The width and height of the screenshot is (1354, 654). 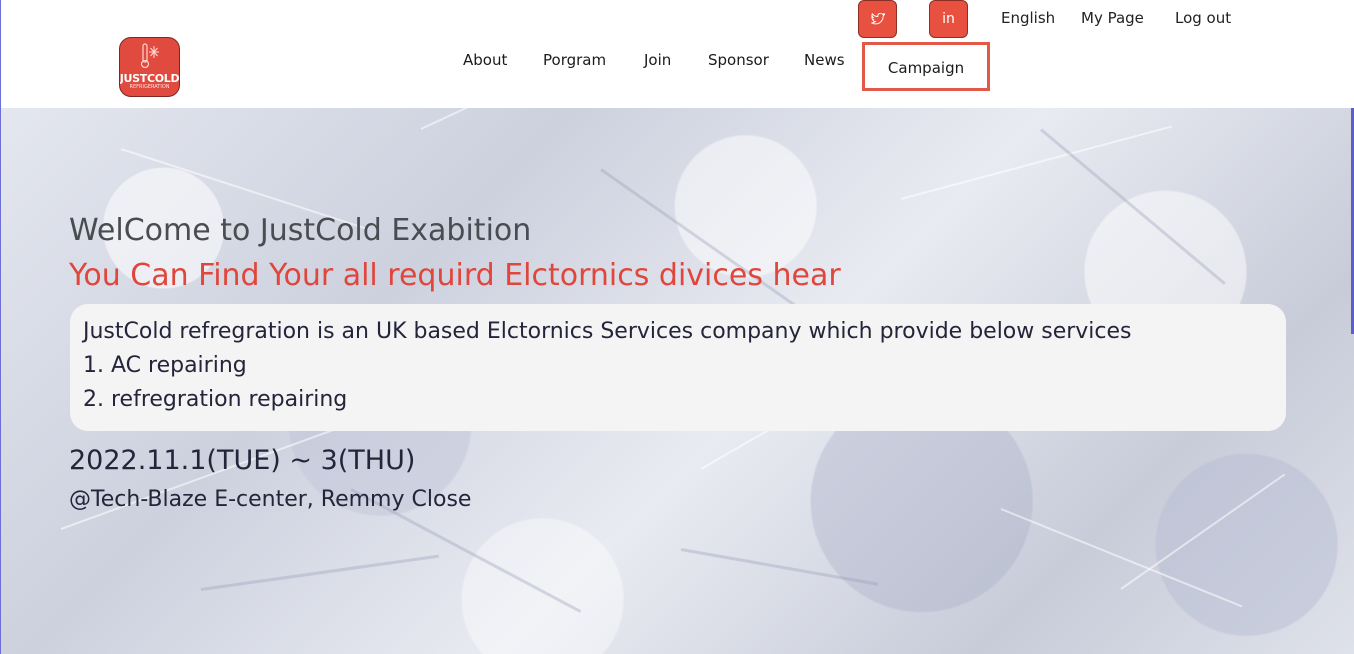 What do you see at coordinates (270, 499) in the screenshot?
I see `event-venue: @Tech-Blaze E-center, Remmy Close` at bounding box center [270, 499].